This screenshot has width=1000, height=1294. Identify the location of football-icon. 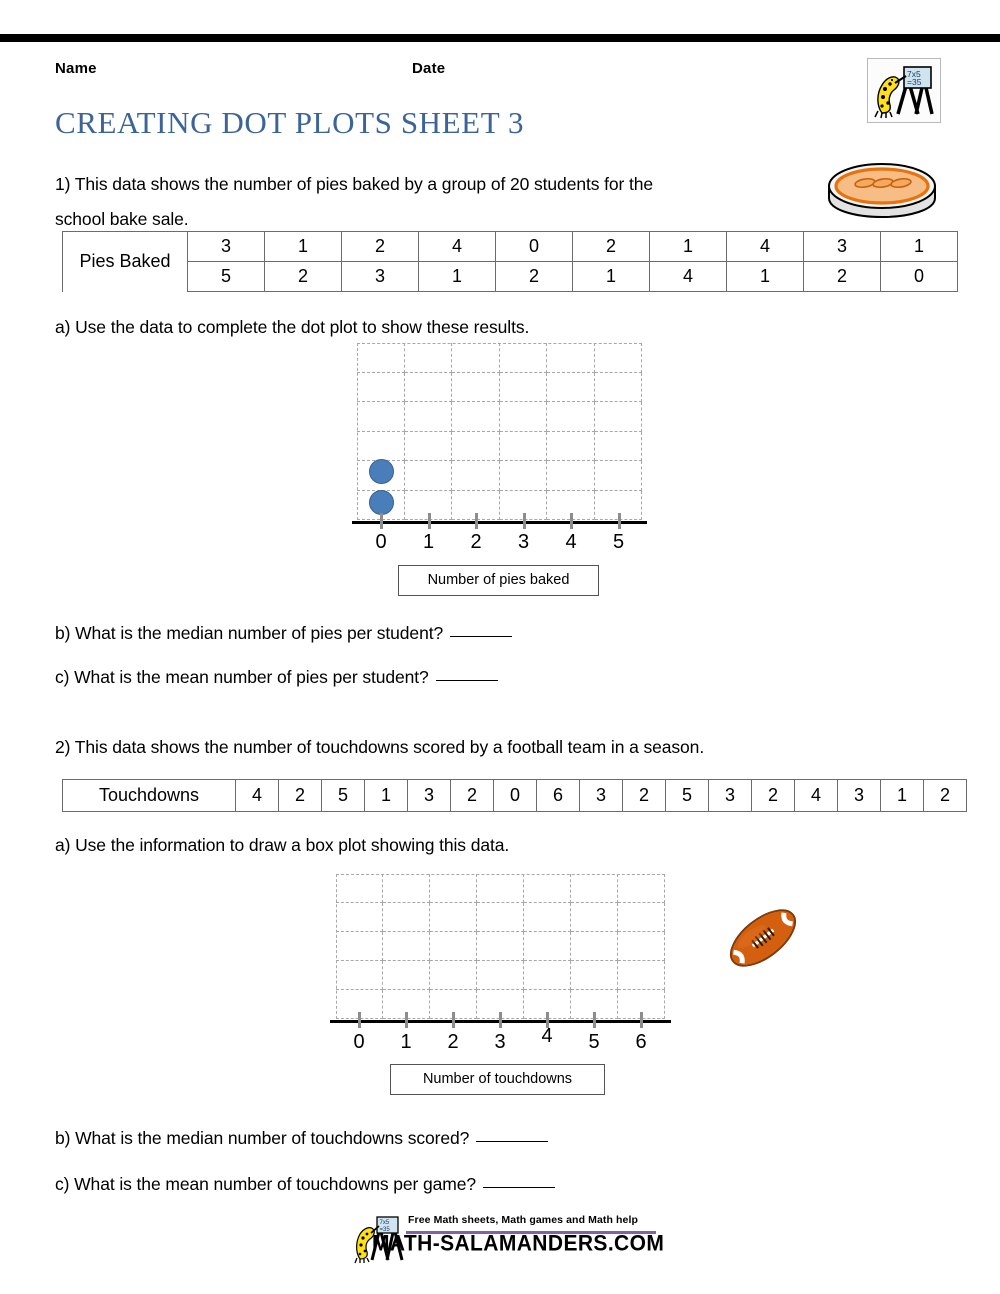
(763, 940).